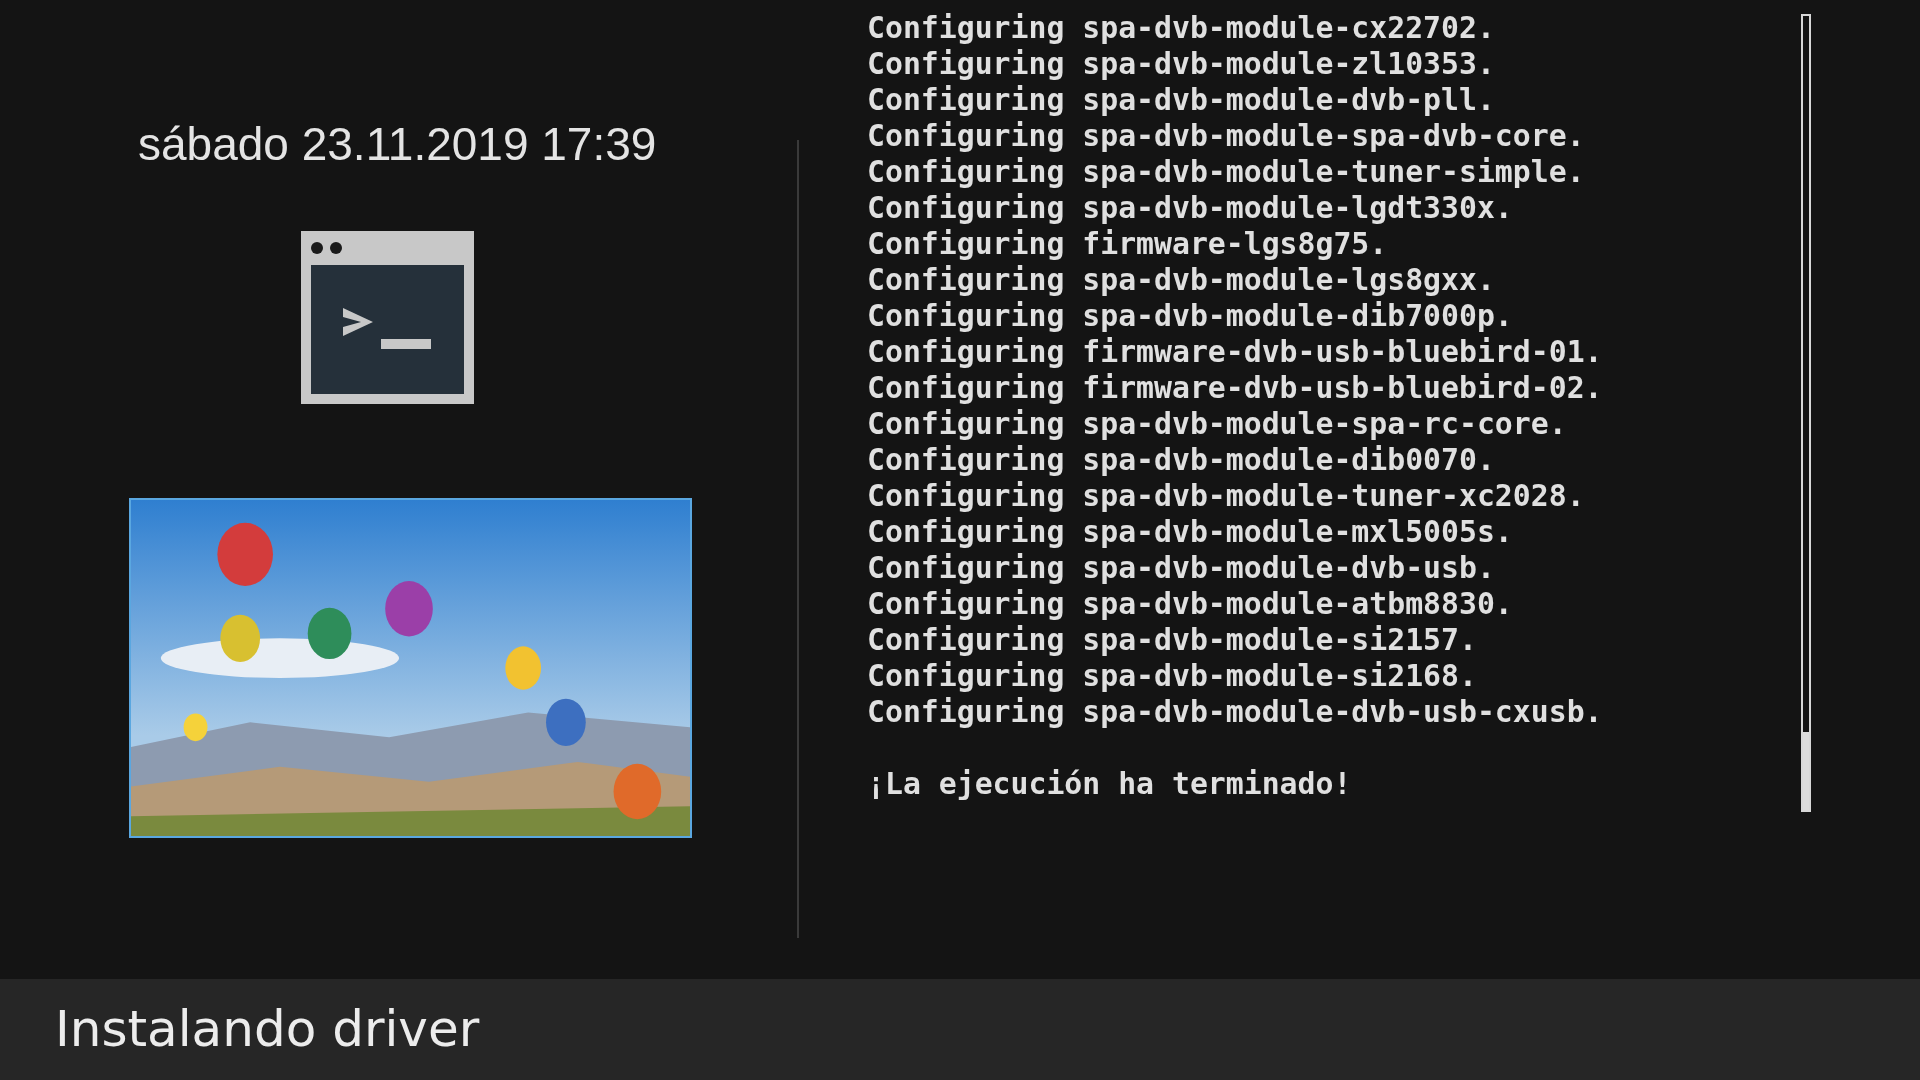 This screenshot has height=1080, width=1920. Describe the element at coordinates (1190, 604) in the screenshot. I see `log-line: Configuring spa-dvb-module-atbm8830.` at that location.